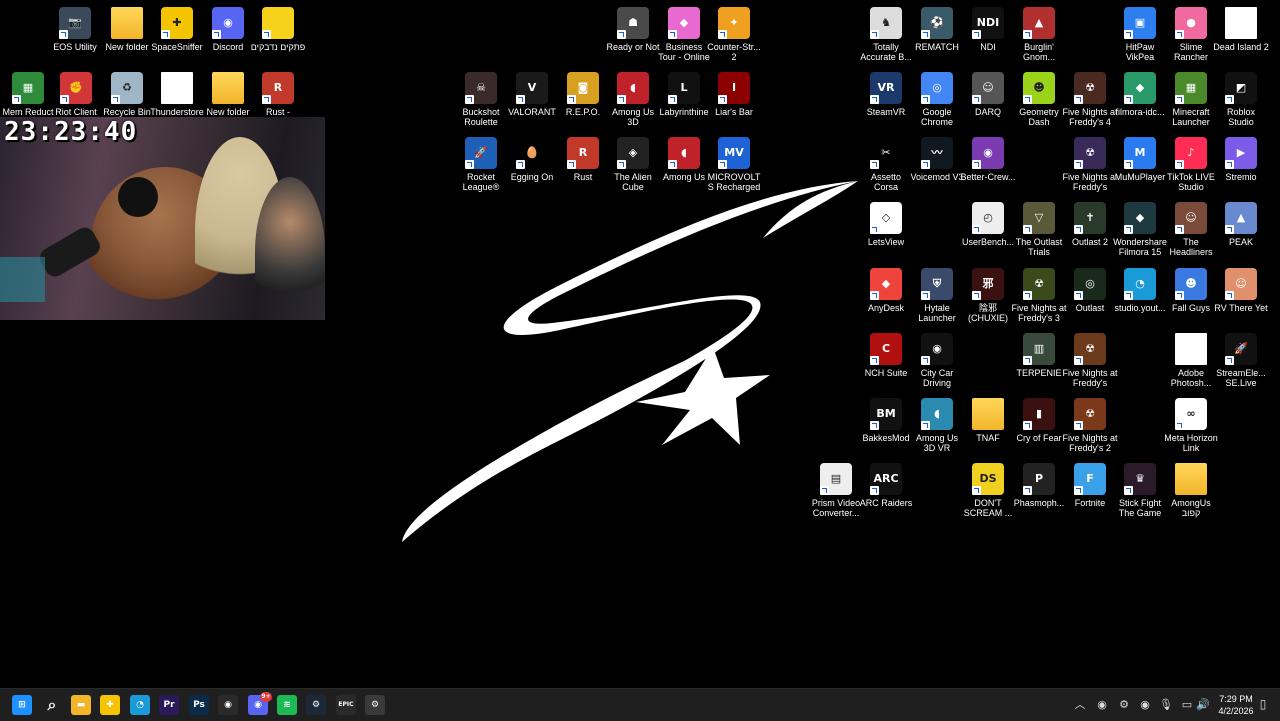  What do you see at coordinates (1039, 103) in the screenshot?
I see `desktop-icon: ☻ Geometry Dash` at bounding box center [1039, 103].